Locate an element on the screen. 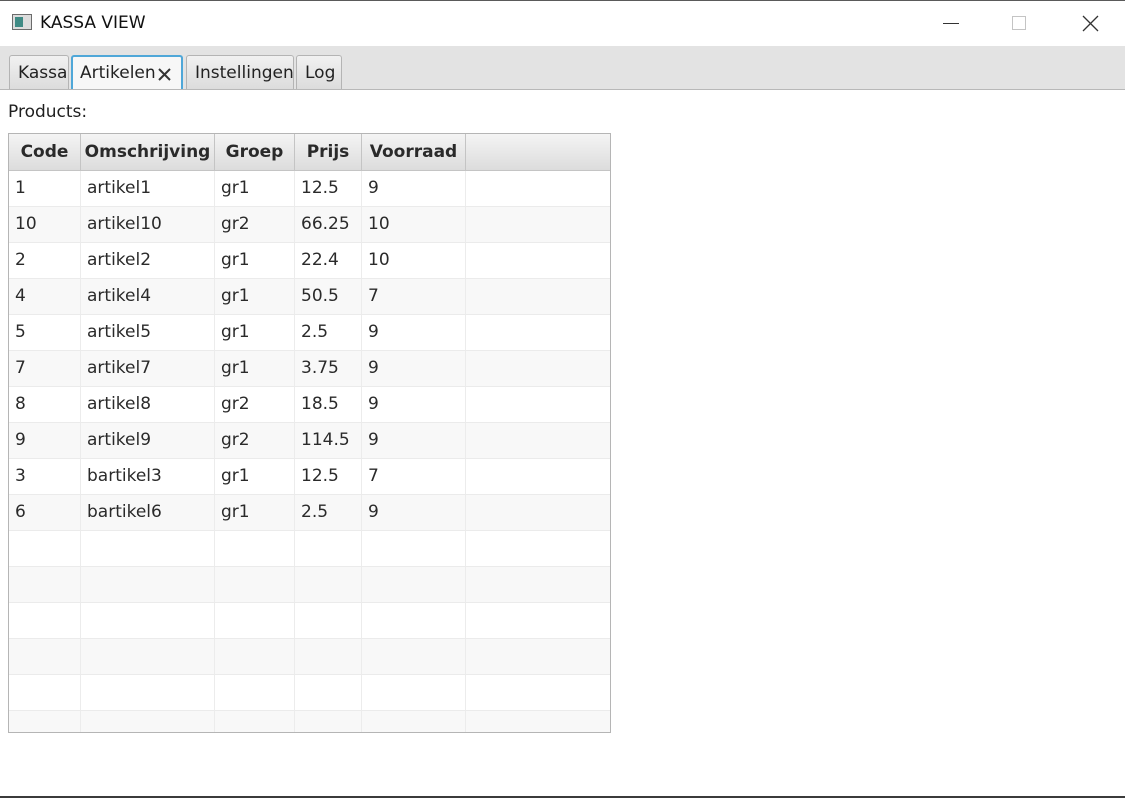 Image resolution: width=1125 pixels, height=798 pixels. cell-code: 10 is located at coordinates (45, 224).